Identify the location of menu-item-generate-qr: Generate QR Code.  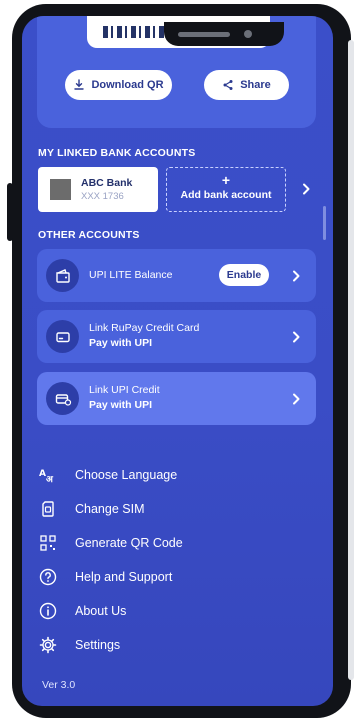
(110, 543).